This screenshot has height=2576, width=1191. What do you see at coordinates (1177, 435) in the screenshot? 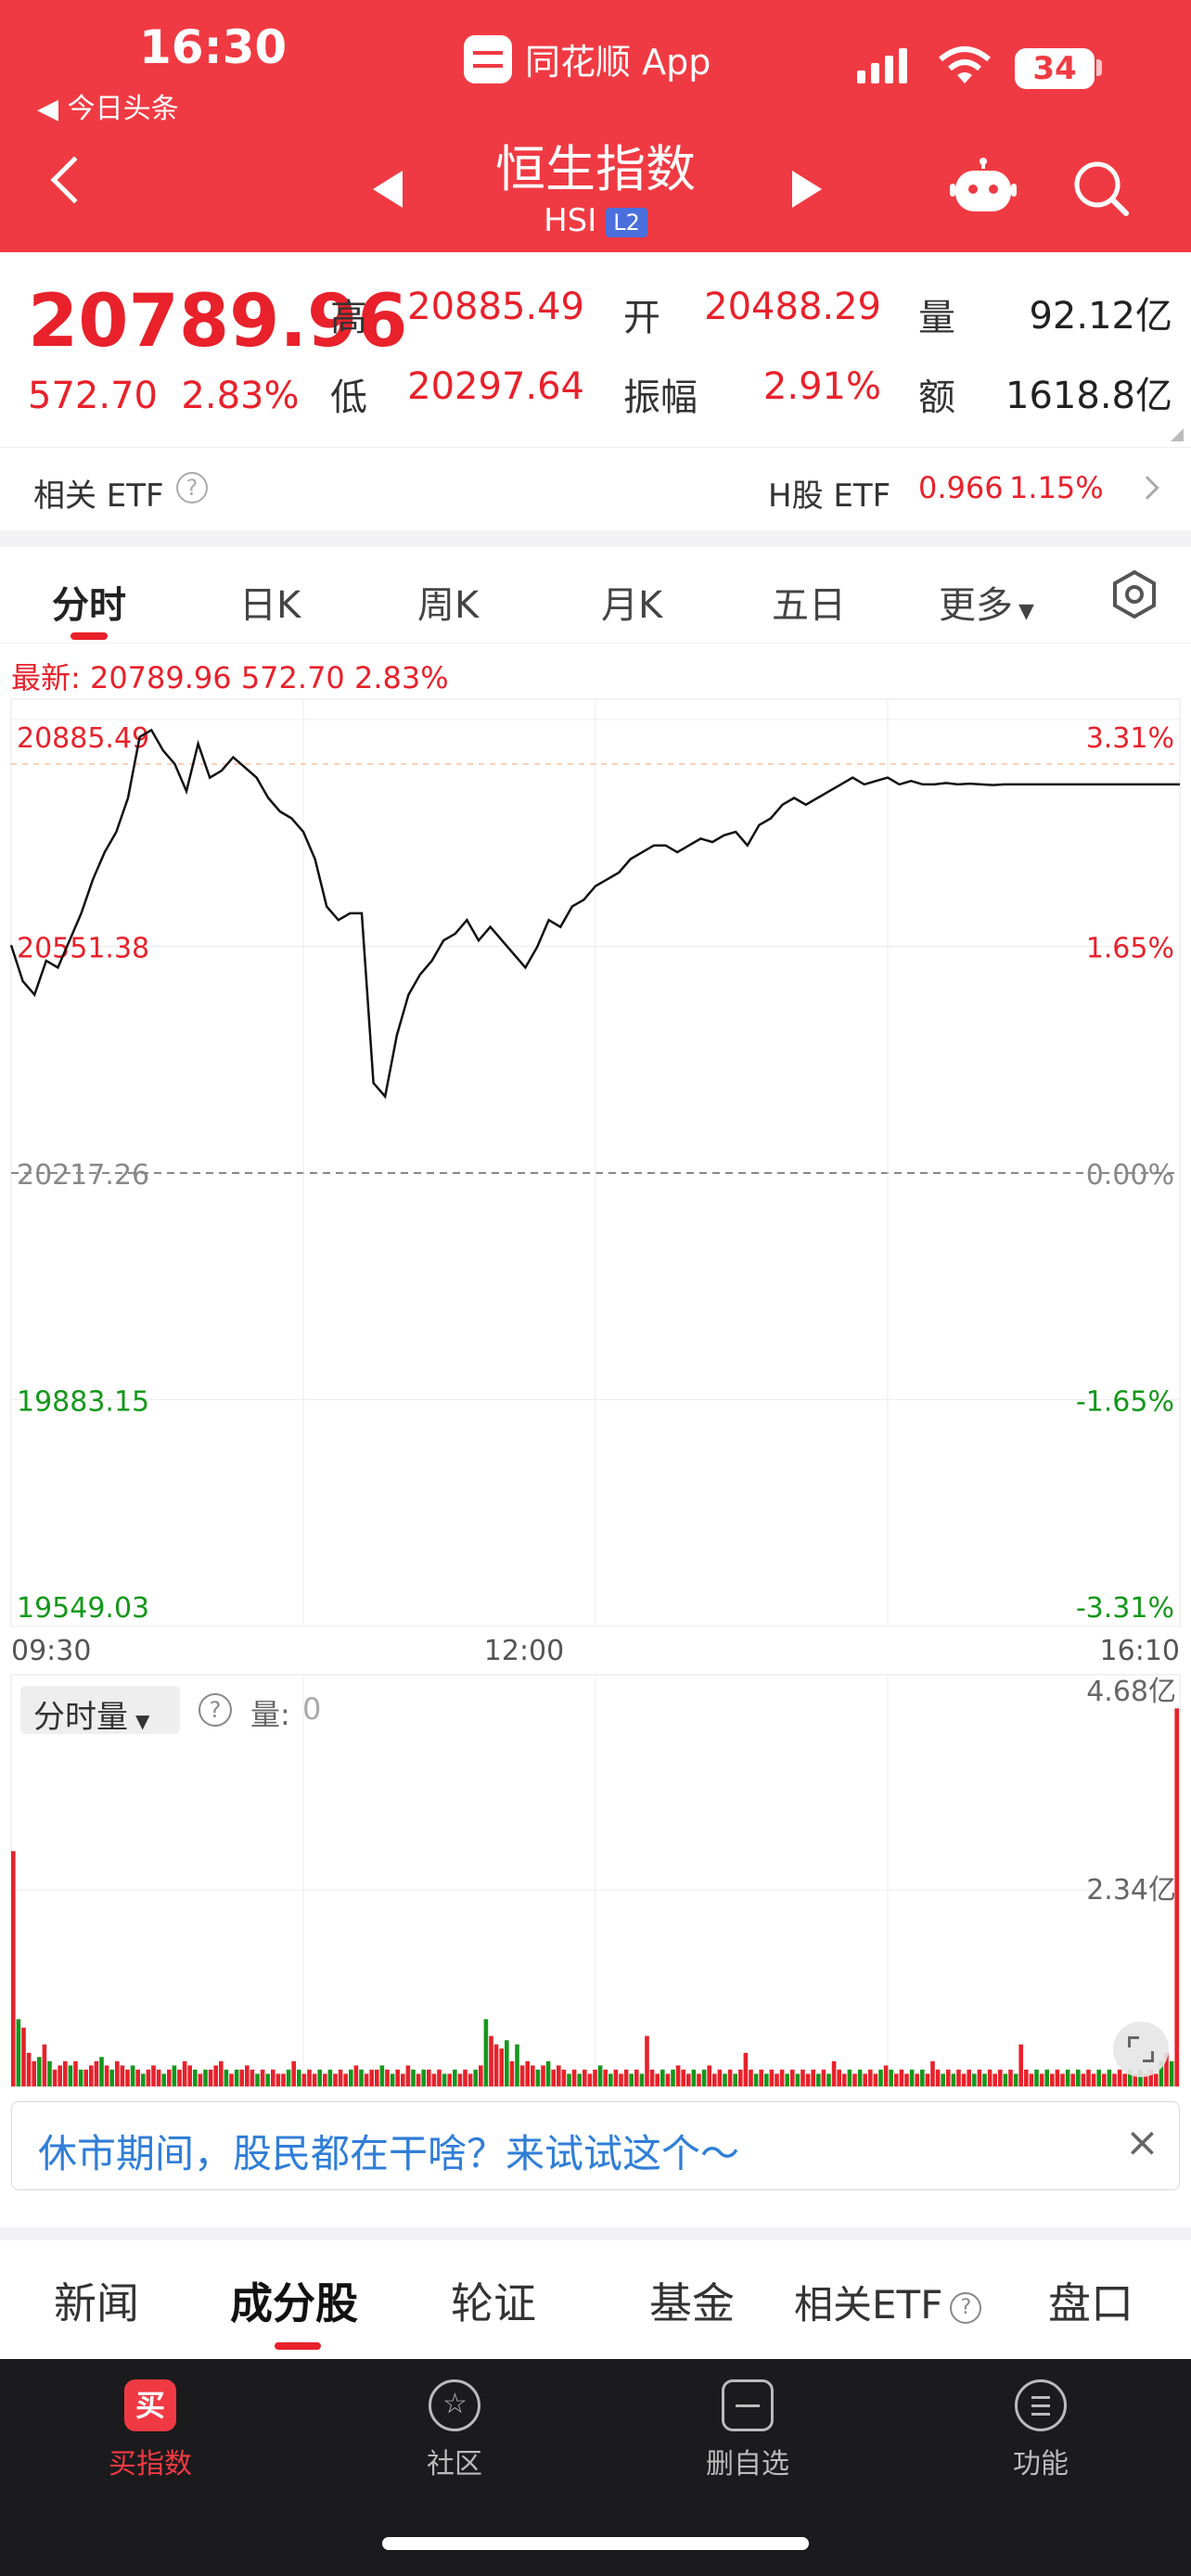
I see `expand-corner-icon` at bounding box center [1177, 435].